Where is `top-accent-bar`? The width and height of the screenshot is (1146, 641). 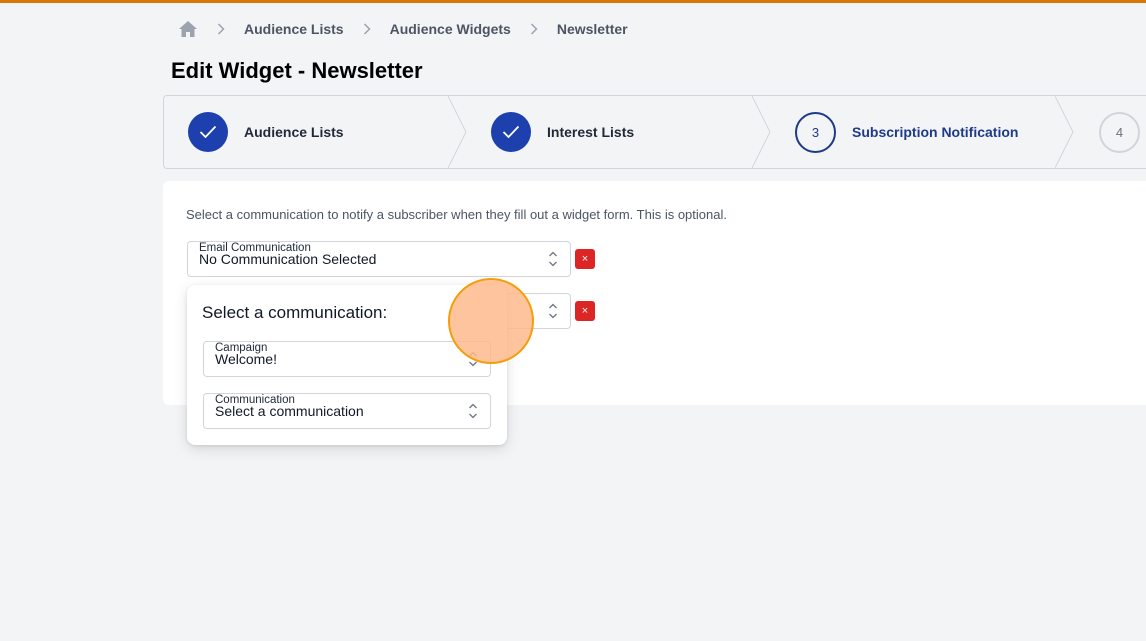 top-accent-bar is located at coordinates (573, 1).